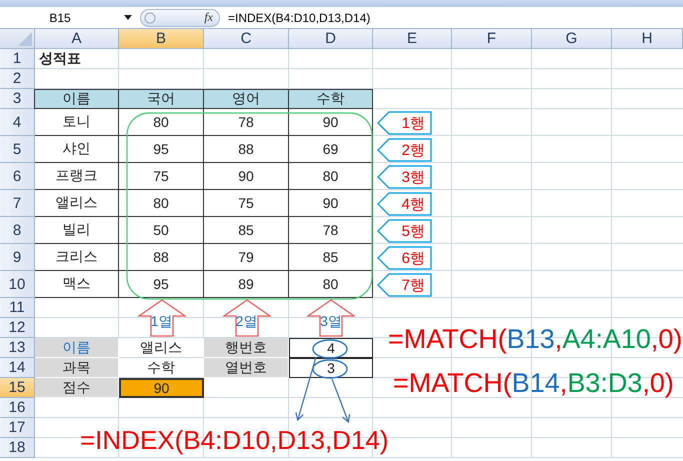 This screenshot has width=683, height=461. What do you see at coordinates (405, 123) in the screenshot?
I see `row-callout: 1행` at bounding box center [405, 123].